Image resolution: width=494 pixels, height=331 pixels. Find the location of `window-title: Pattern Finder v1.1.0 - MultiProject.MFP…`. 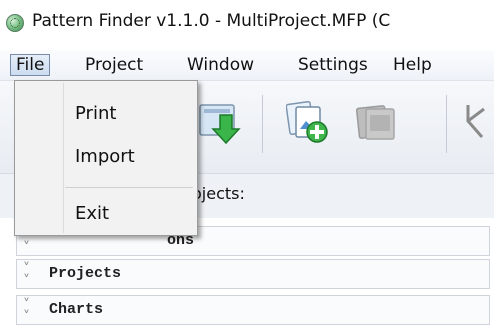

window-title: Pattern Finder v1.1.0 - MultiProject.MFP… is located at coordinates (211, 21).